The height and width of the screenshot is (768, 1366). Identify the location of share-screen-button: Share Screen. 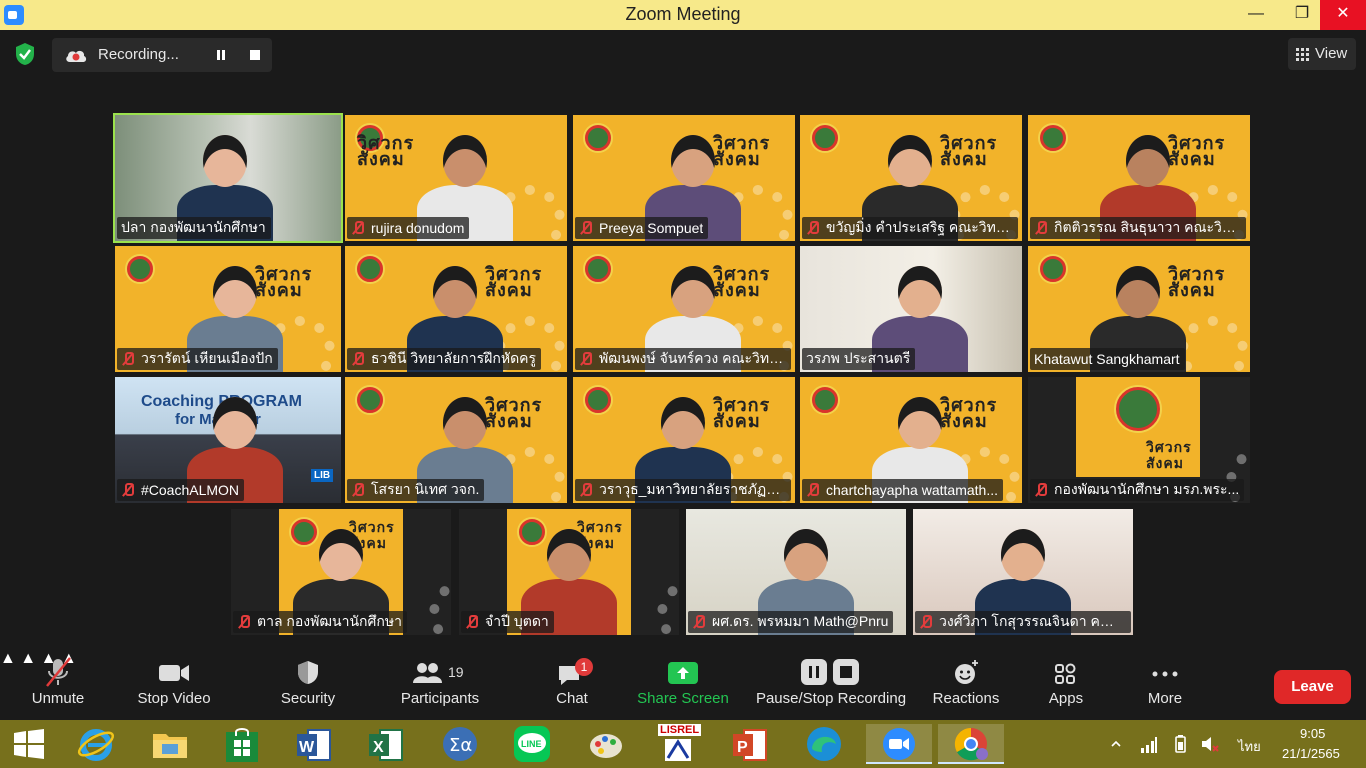
(683, 686).